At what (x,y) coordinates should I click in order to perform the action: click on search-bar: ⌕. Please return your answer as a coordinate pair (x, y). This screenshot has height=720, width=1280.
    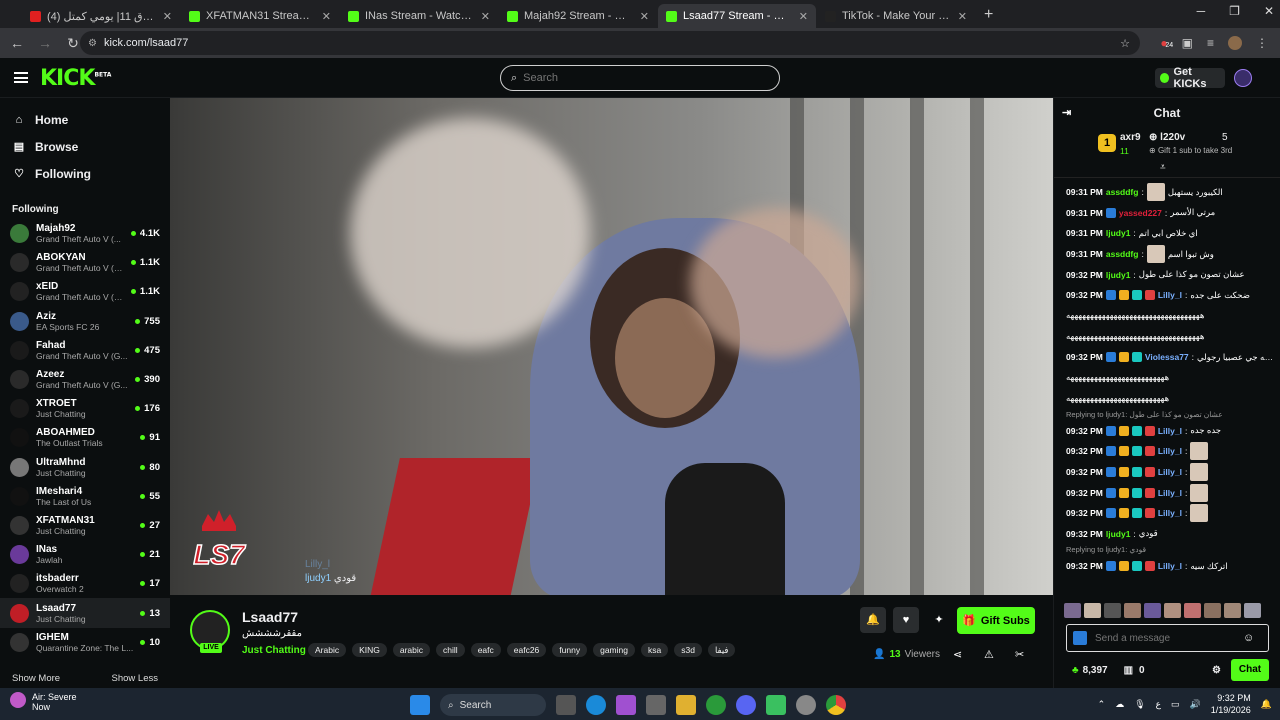
    Looking at the image, I should click on (640, 78).